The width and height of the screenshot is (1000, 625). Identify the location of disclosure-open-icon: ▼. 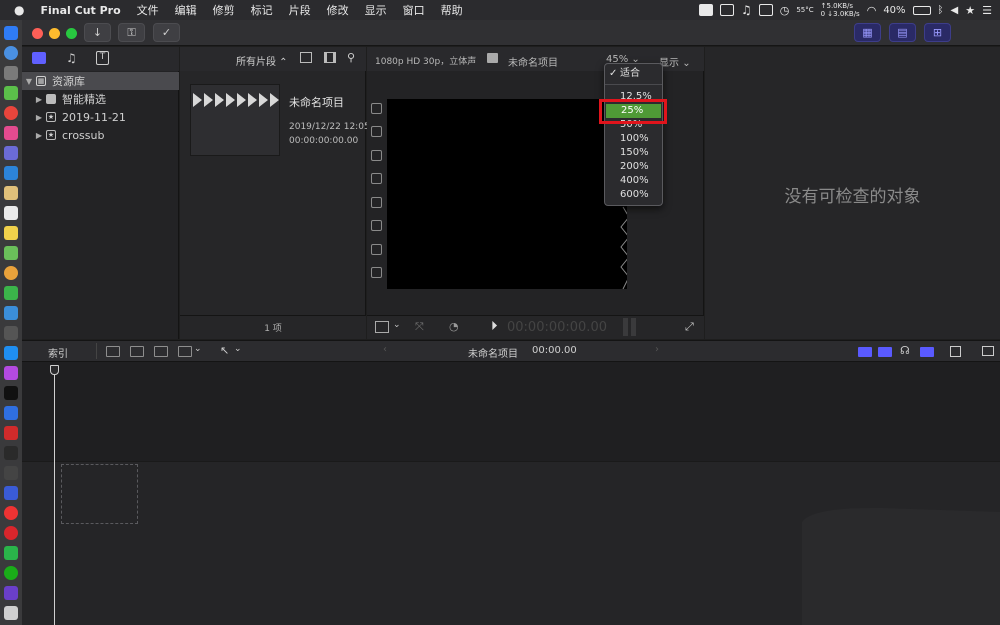
(29, 81).